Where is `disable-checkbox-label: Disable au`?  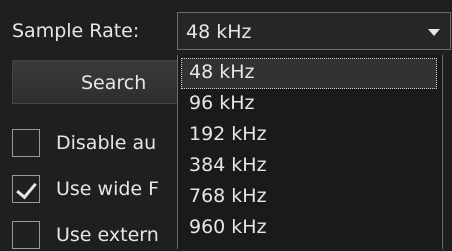
disable-checkbox-label: Disable au is located at coordinates (106, 143).